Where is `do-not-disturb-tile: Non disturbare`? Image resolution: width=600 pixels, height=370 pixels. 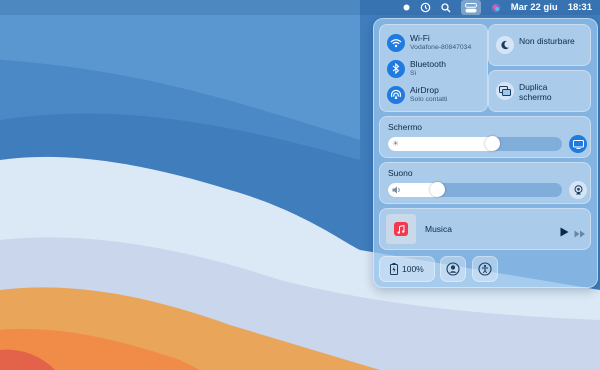 do-not-disturb-tile: Non disturbare is located at coordinates (539, 45).